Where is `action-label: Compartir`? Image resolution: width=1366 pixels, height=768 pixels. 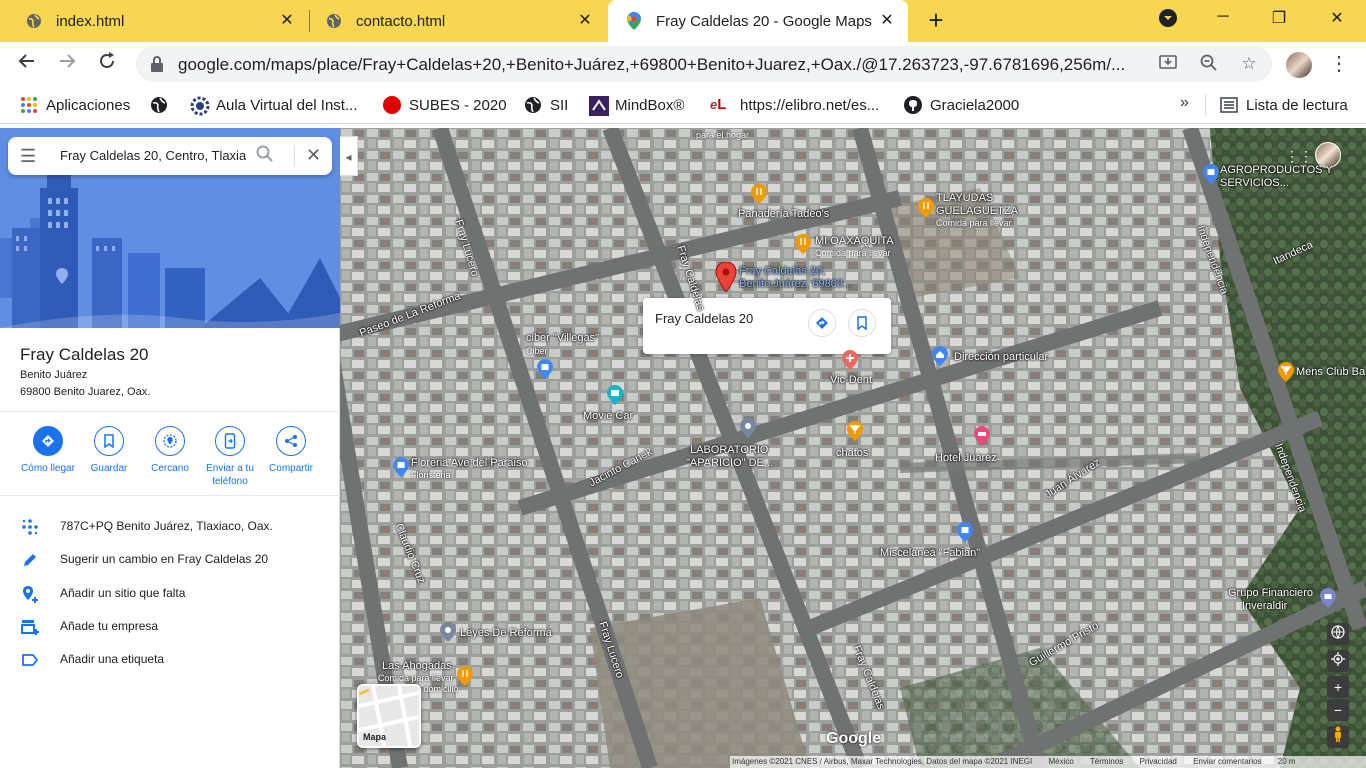 action-label: Compartir is located at coordinates (291, 468).